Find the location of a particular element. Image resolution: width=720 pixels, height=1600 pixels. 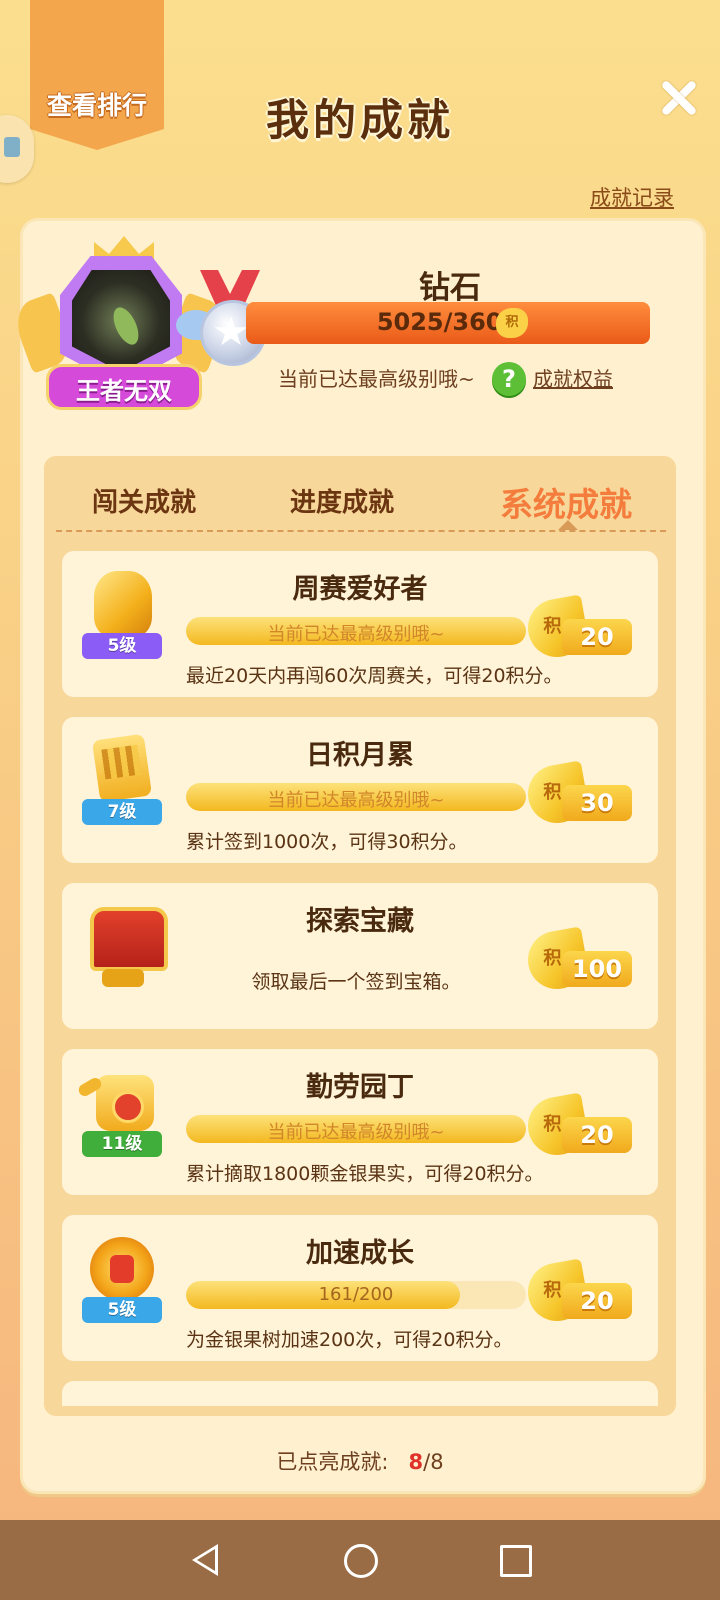

page-title: 我的成就 is located at coordinates (360, 121).